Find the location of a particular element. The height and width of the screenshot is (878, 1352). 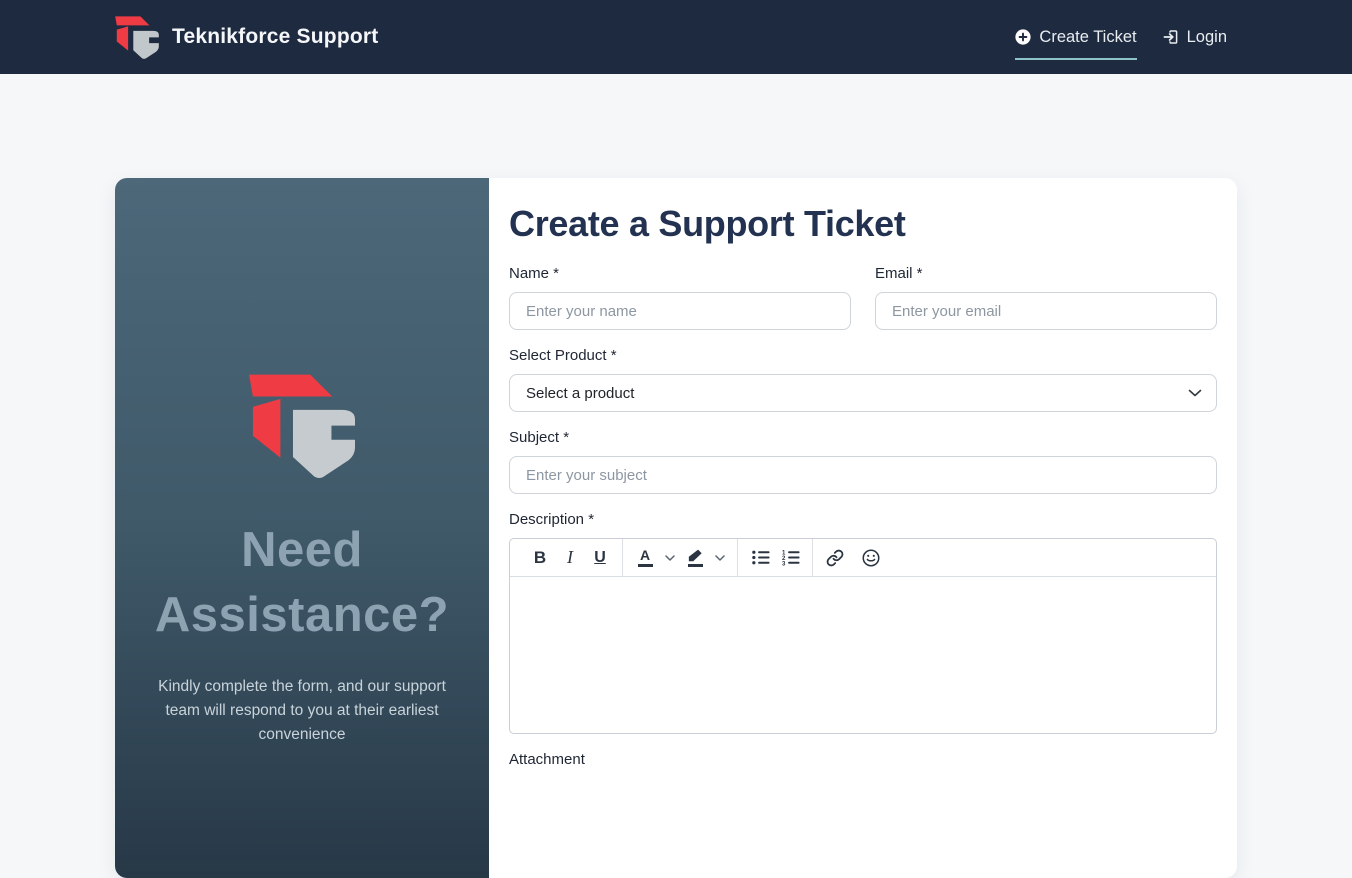

brand-title: Teknikforce Support is located at coordinates (275, 36).